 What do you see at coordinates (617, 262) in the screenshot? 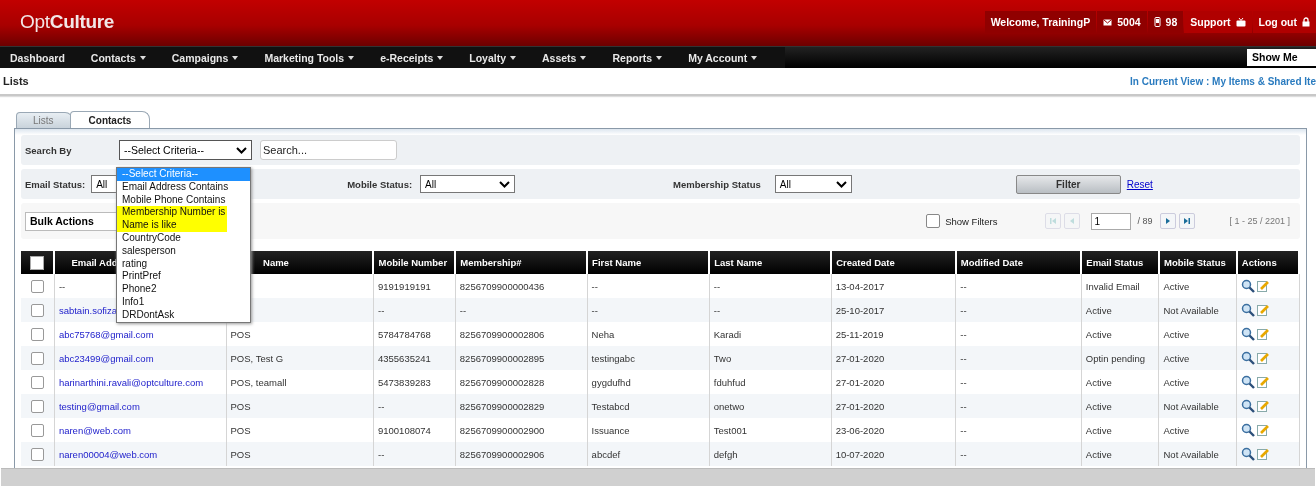
I see `column-header: First Name` at bounding box center [617, 262].